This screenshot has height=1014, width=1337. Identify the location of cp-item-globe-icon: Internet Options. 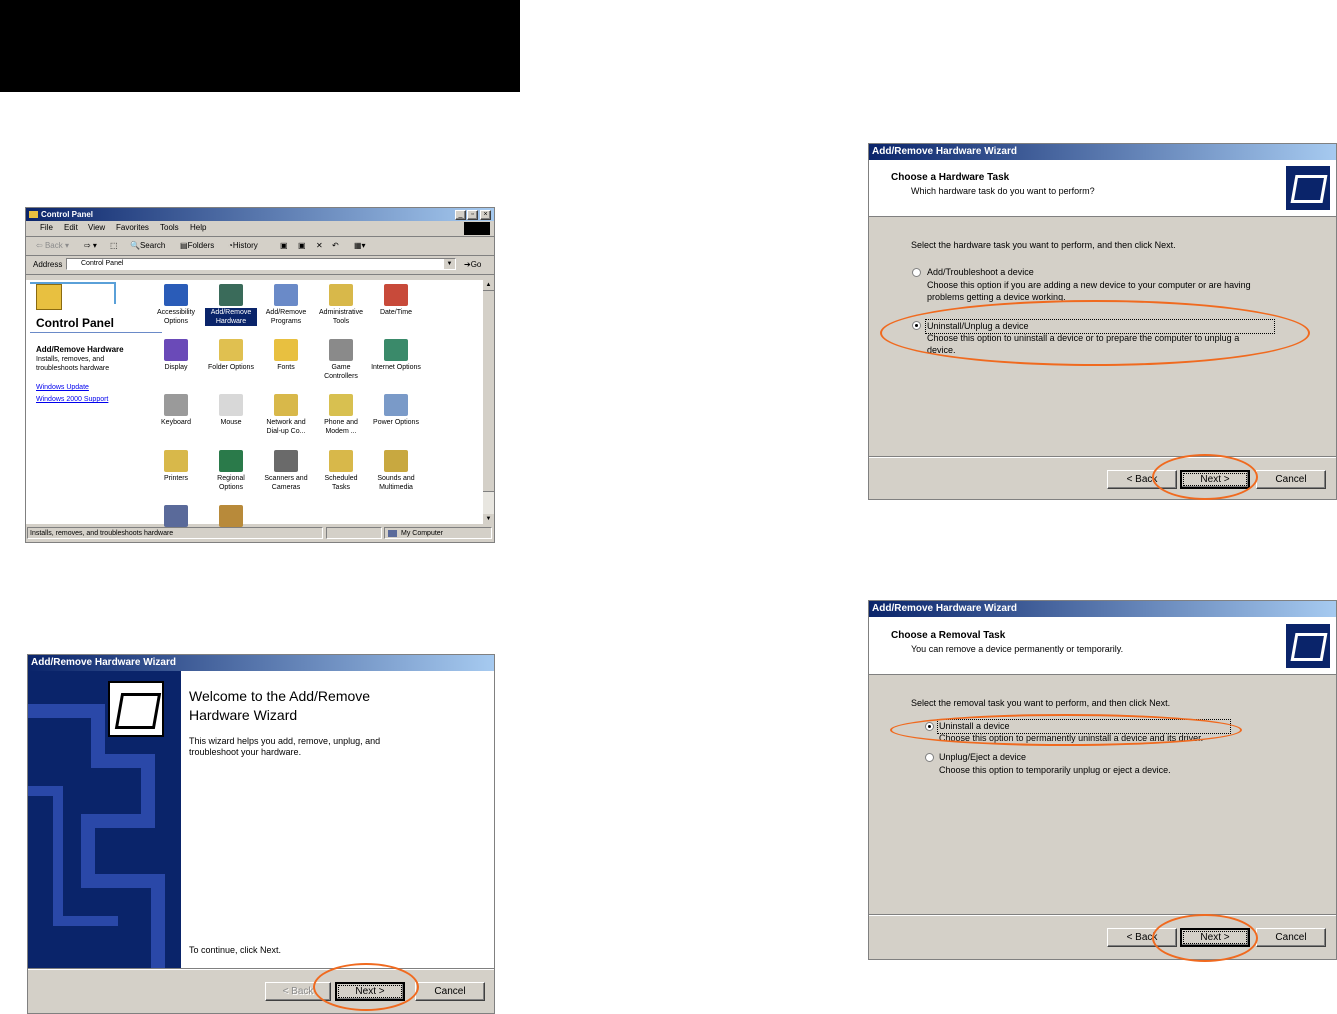
(396, 355).